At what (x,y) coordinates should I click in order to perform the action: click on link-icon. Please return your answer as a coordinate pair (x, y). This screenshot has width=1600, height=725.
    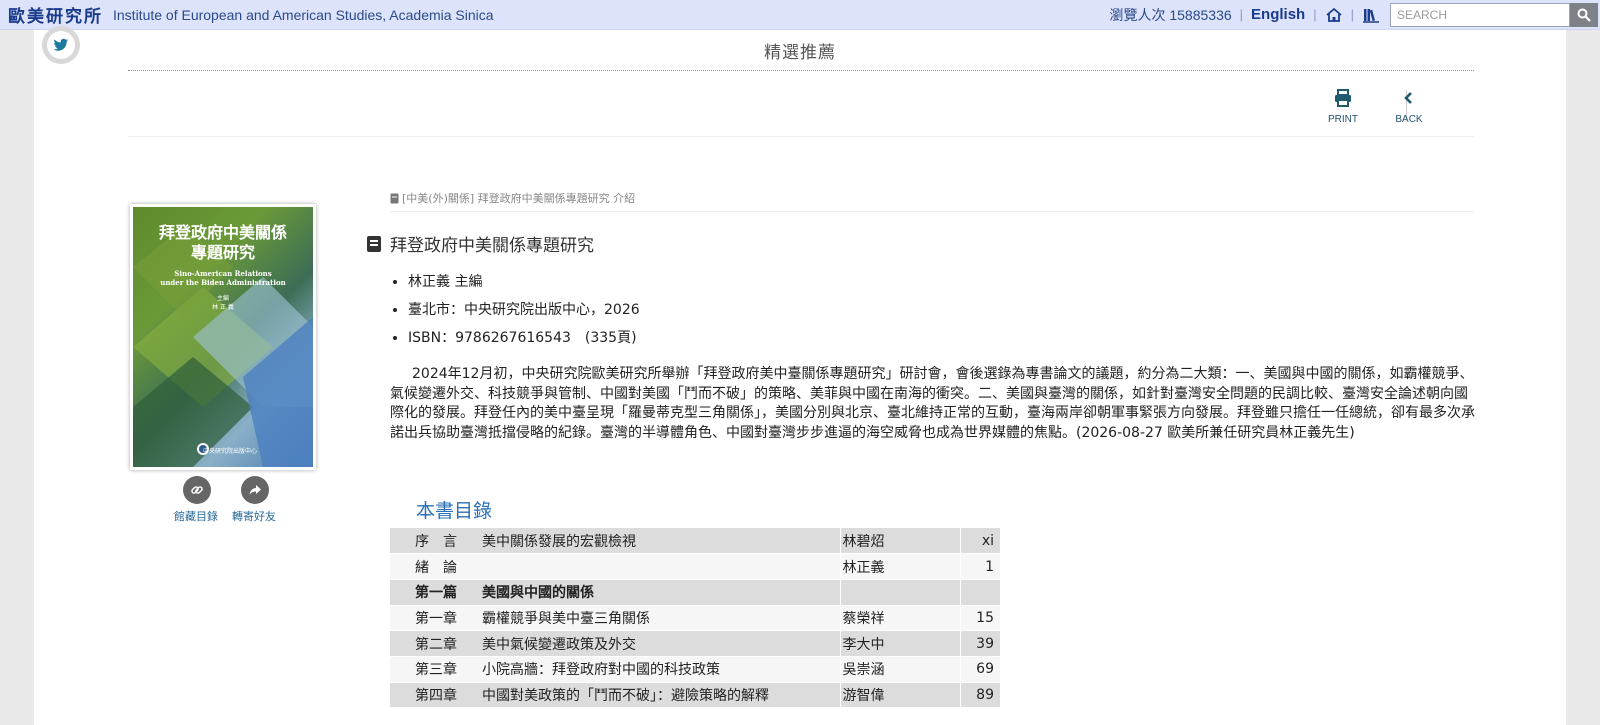
    Looking at the image, I should click on (197, 490).